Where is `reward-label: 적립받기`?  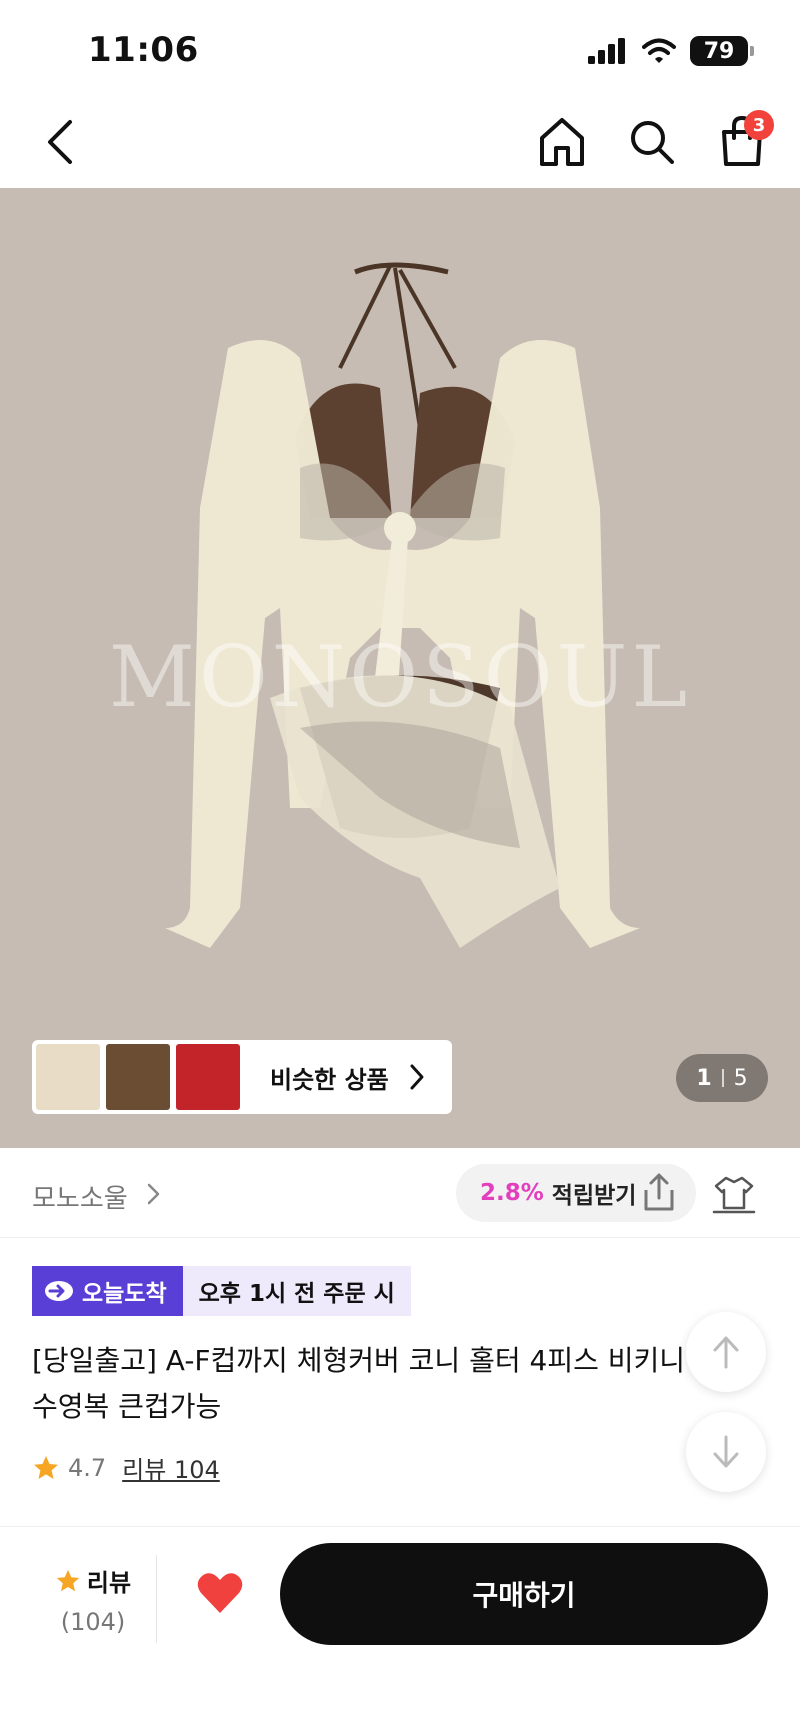 reward-label: 적립받기 is located at coordinates (594, 1196).